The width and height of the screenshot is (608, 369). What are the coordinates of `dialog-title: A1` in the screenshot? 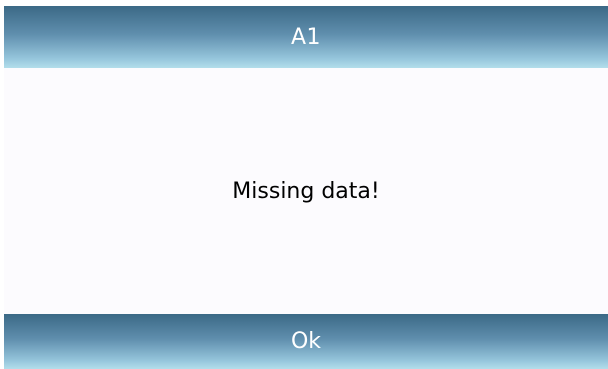 It's located at (306, 37).